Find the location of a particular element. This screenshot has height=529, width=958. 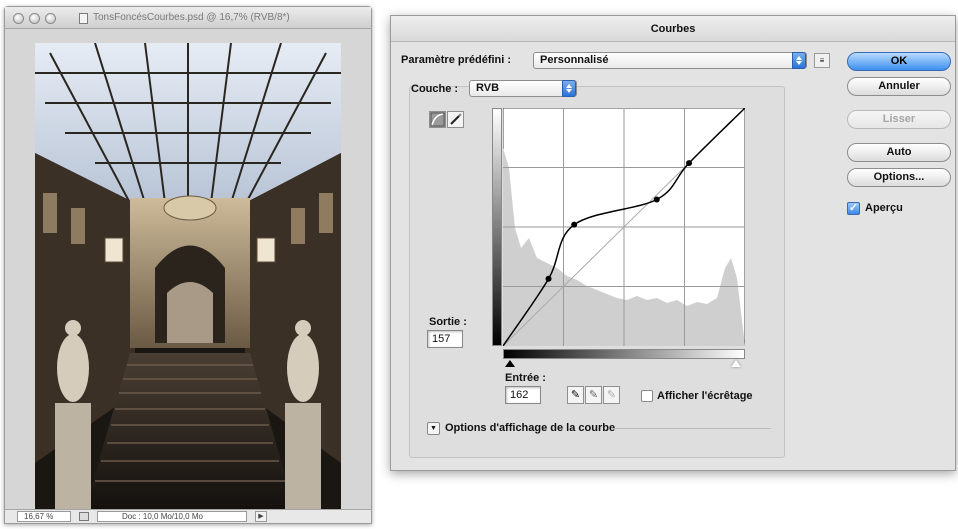

dialog-titlebar: Courbes is located at coordinates (673, 29).